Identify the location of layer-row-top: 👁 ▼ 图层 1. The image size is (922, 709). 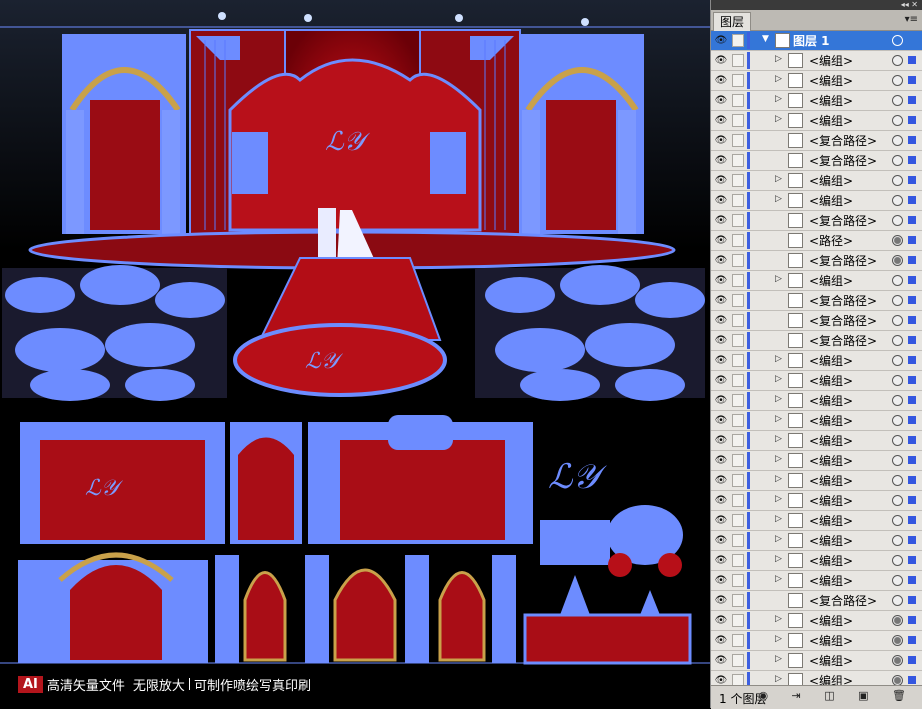
(816, 41).